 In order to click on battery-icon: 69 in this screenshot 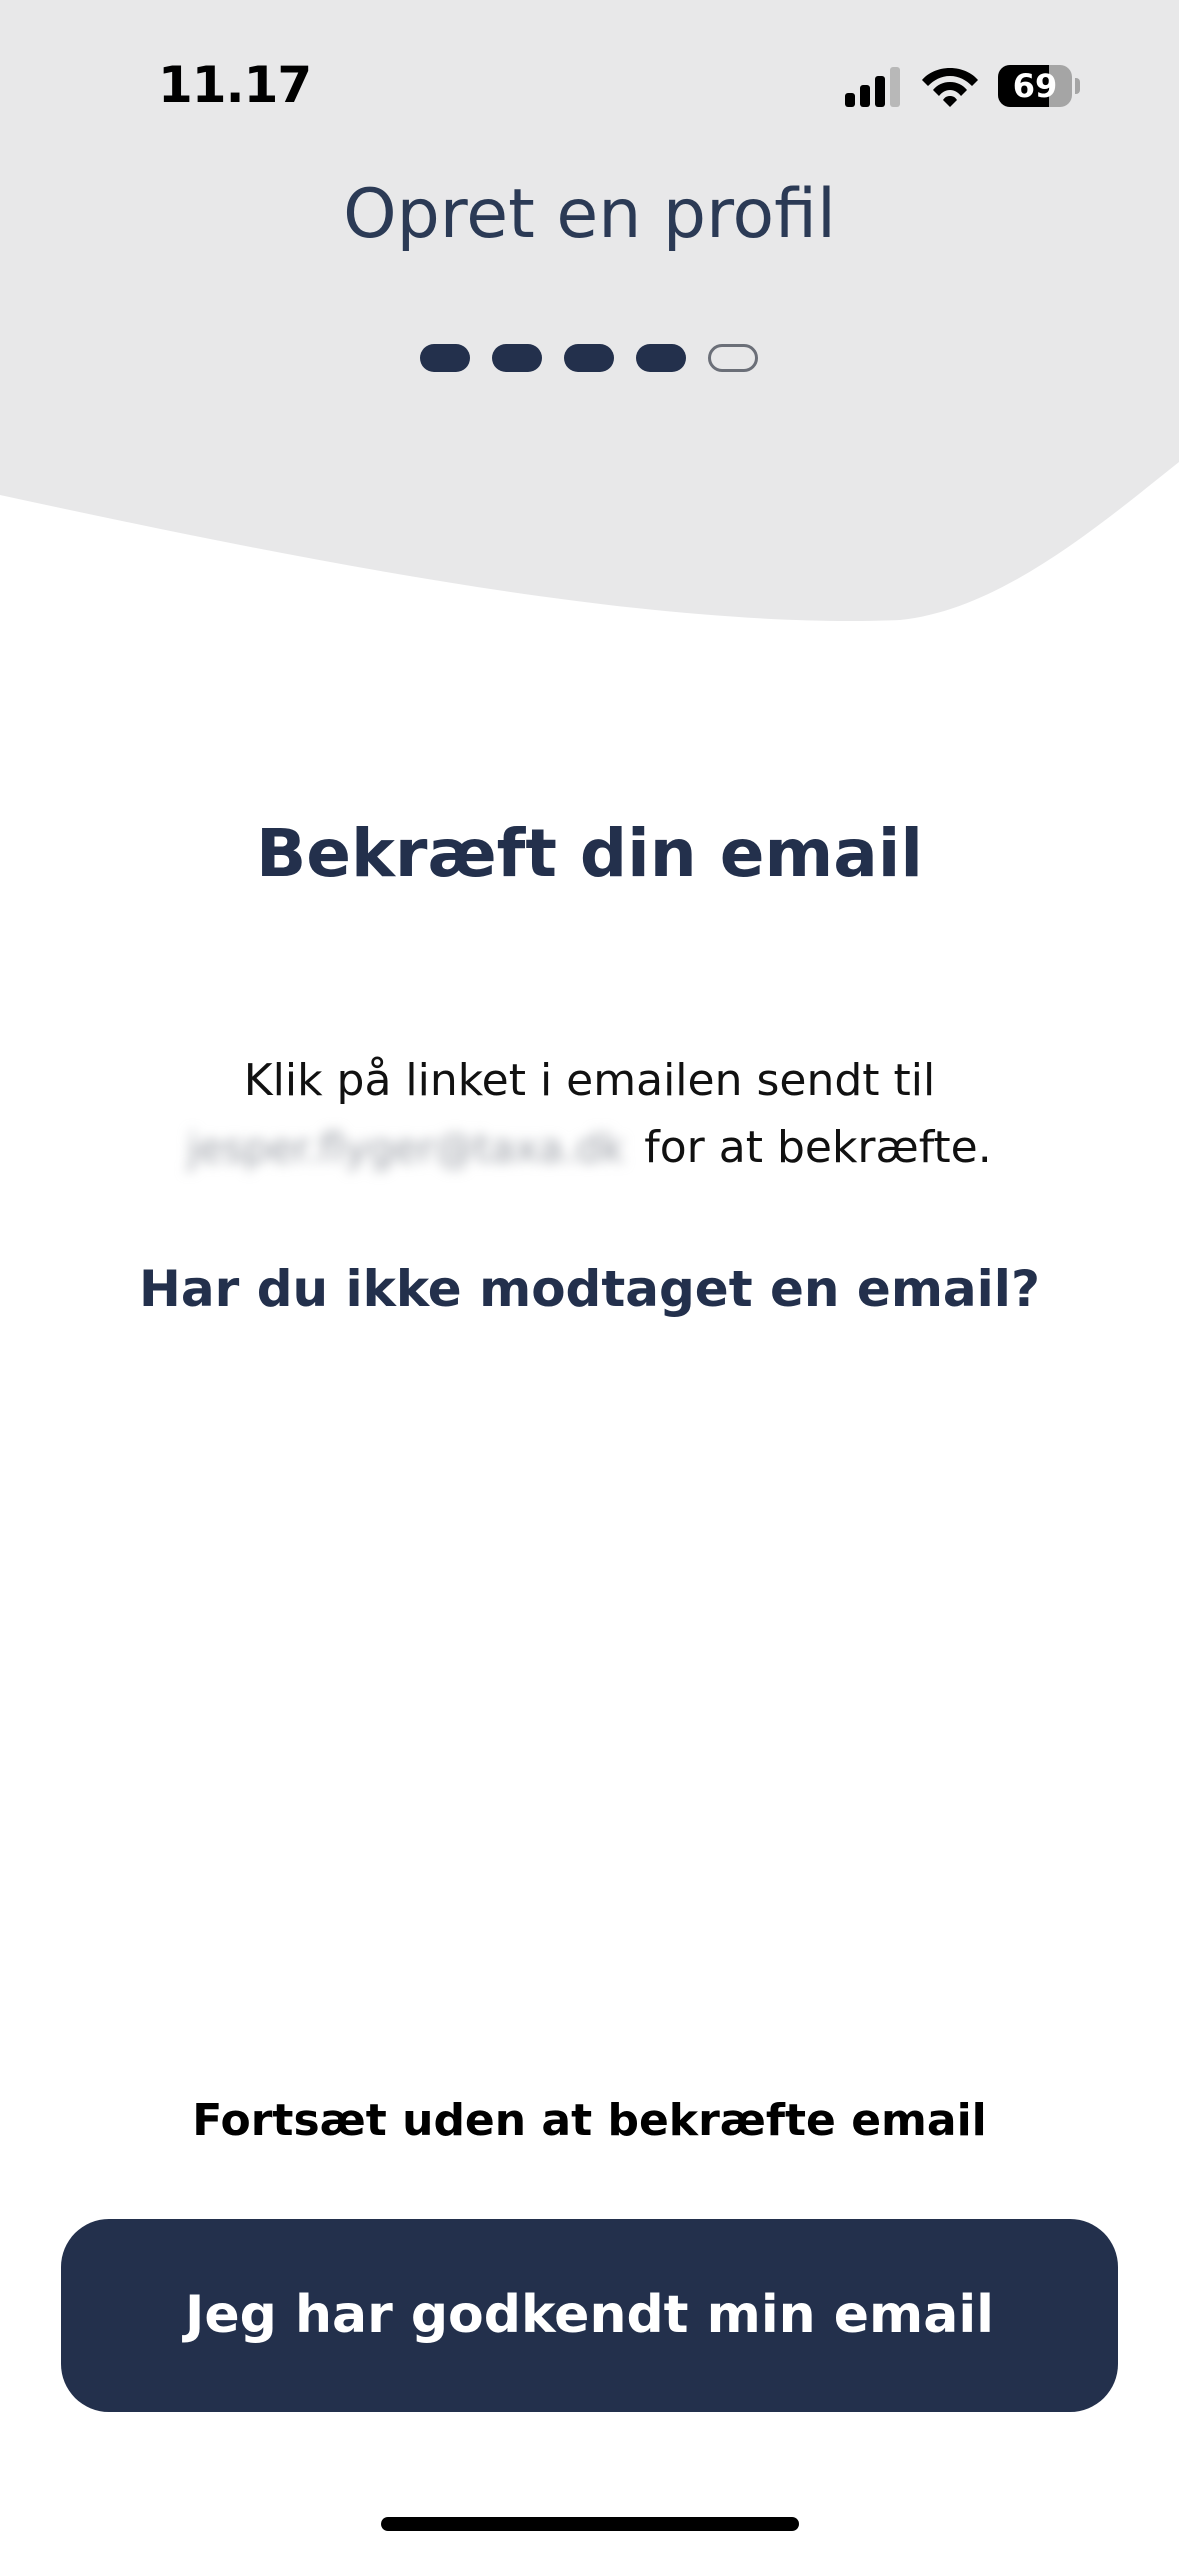, I will do `click(1039, 86)`.